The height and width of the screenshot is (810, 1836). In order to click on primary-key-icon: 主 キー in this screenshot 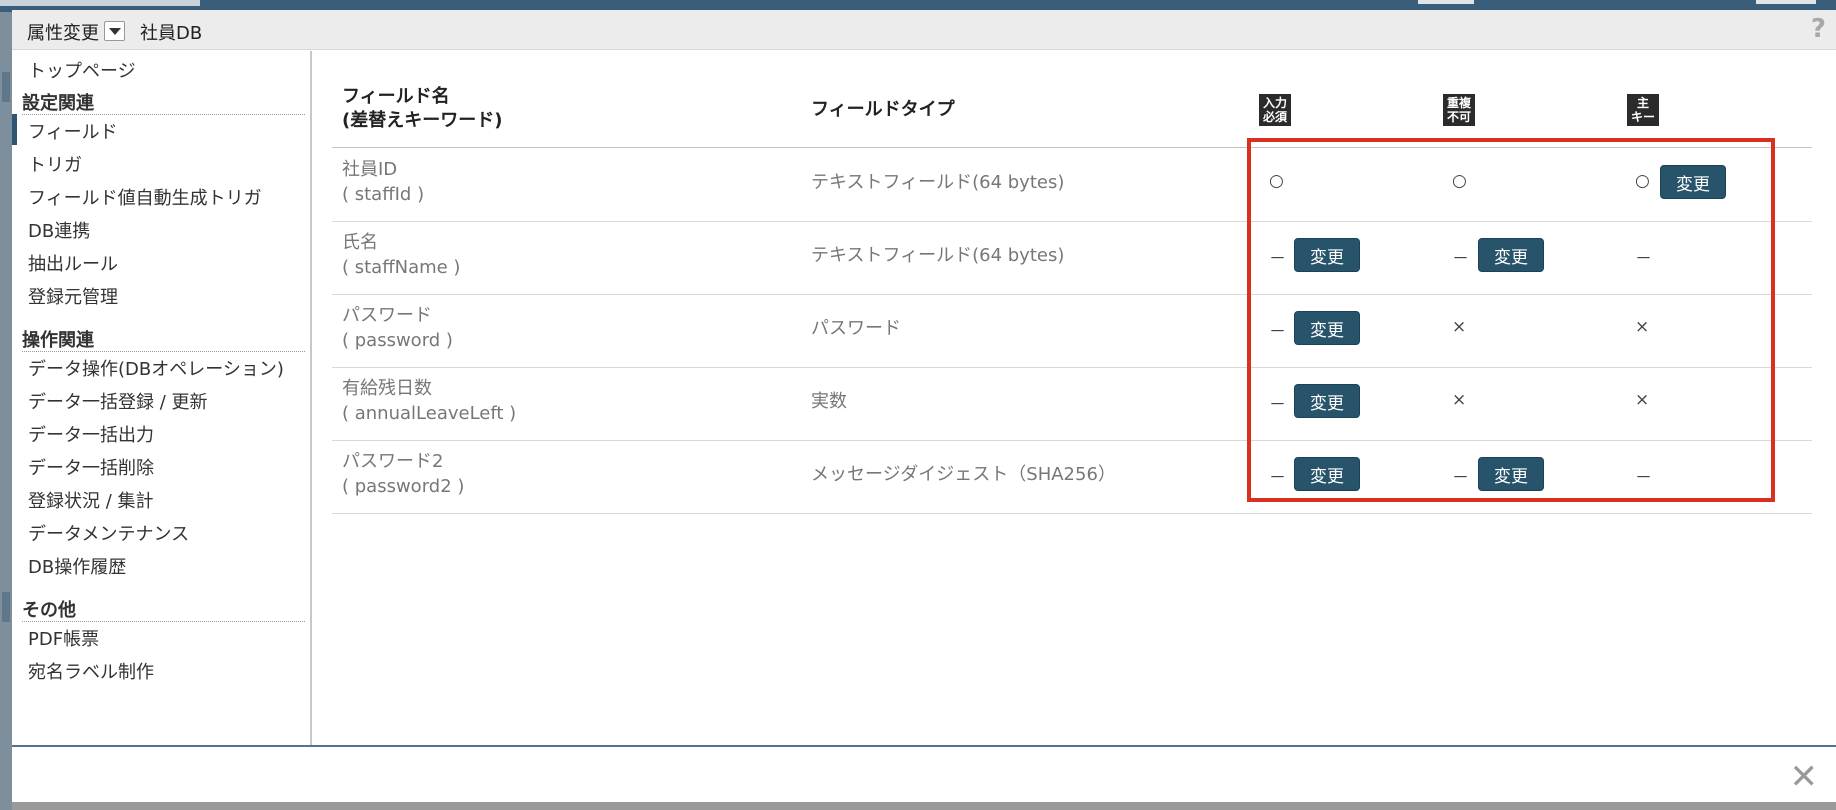, I will do `click(1643, 110)`.